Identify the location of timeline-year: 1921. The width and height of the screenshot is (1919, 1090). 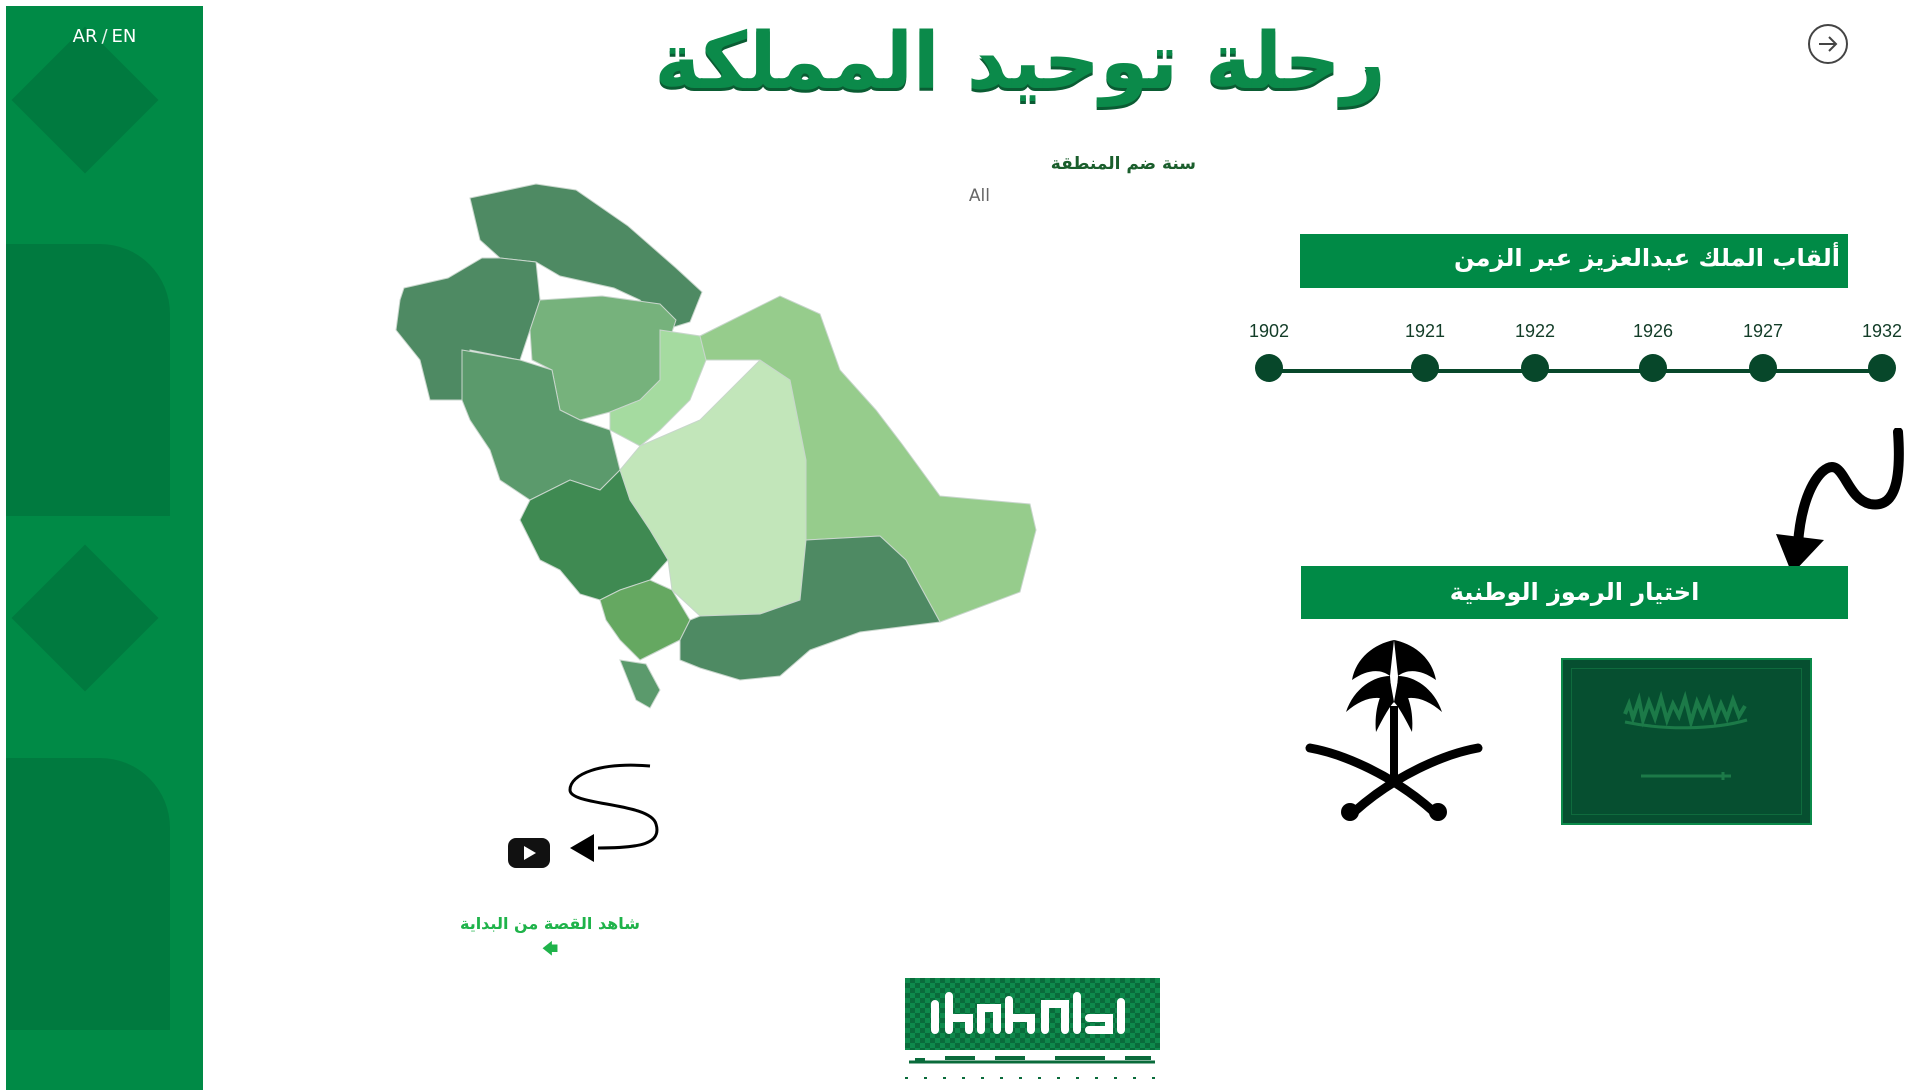
(1425, 331).